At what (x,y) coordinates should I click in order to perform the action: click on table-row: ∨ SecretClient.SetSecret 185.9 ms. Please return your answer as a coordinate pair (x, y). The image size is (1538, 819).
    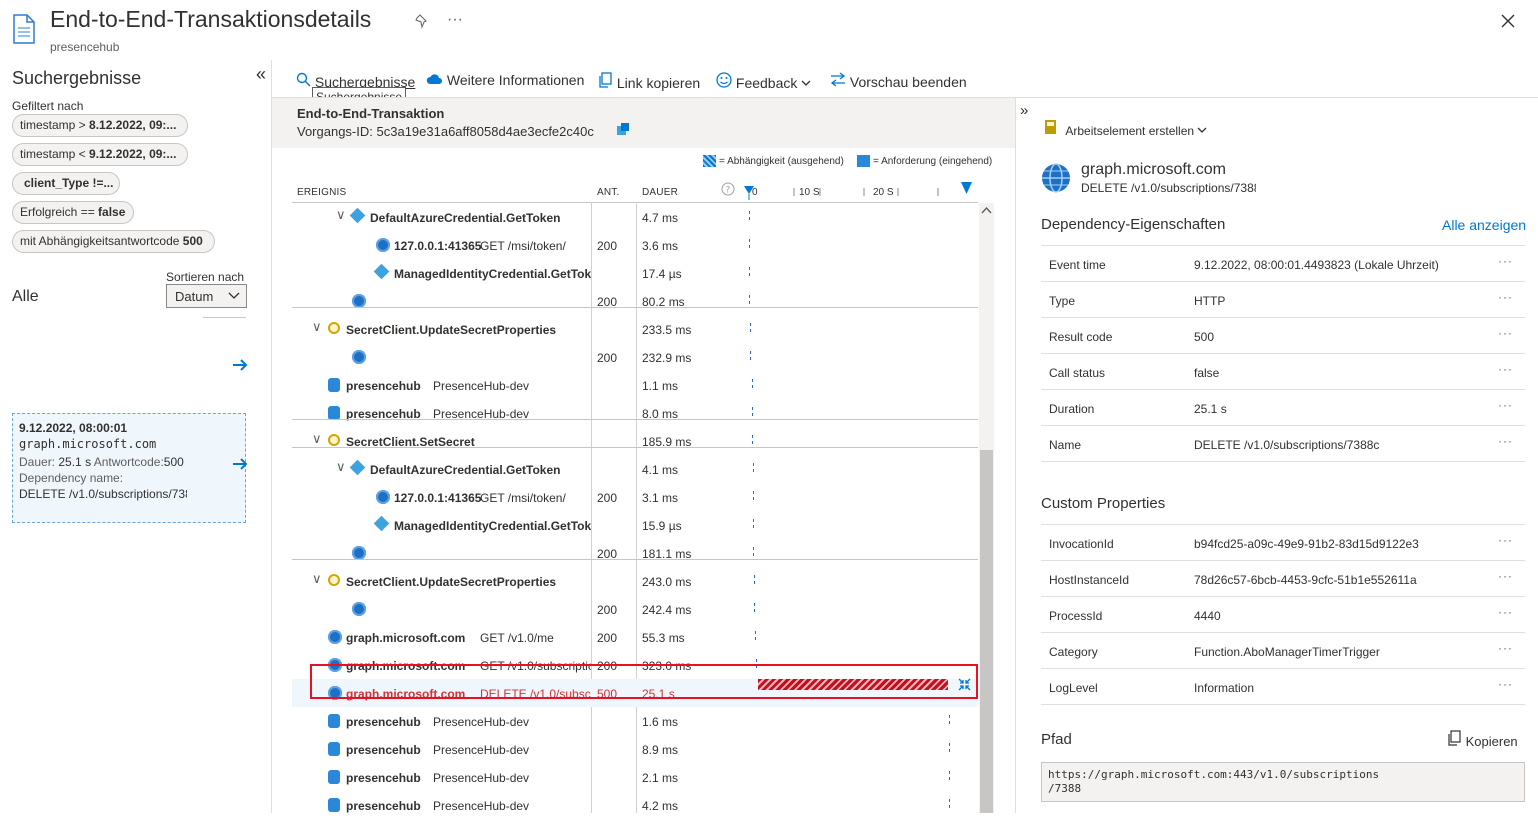
    Looking at the image, I should click on (635, 441).